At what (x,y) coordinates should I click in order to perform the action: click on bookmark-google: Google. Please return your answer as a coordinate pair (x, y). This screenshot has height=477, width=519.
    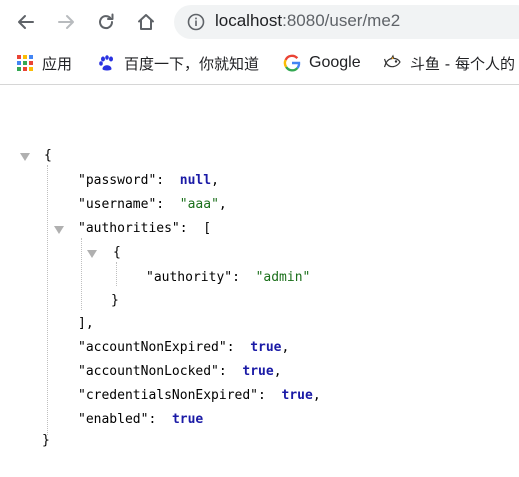
    Looking at the image, I should click on (322, 63).